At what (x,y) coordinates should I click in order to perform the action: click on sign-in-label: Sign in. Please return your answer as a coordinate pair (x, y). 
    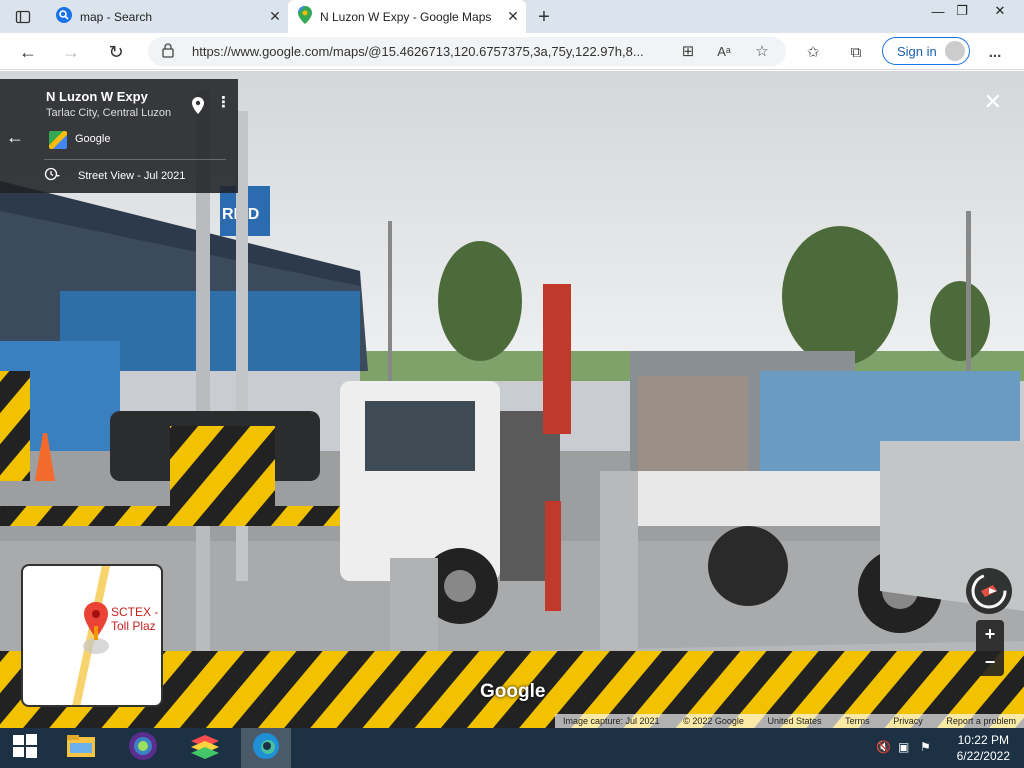
    Looking at the image, I should click on (917, 51).